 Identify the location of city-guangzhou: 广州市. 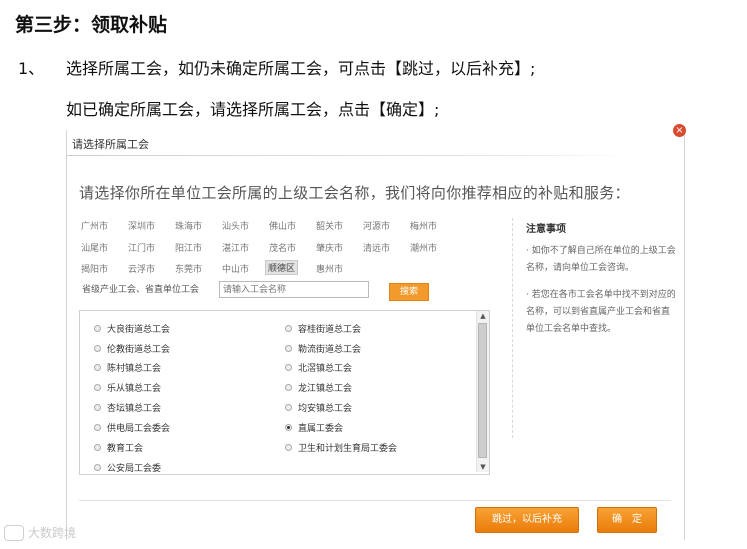
(94, 225).